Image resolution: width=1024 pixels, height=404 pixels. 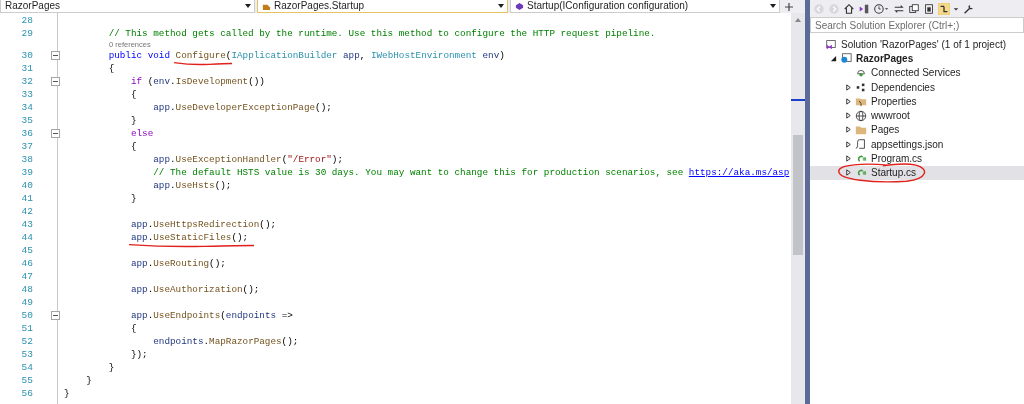 I want to click on method-icon, so click(x=519, y=6).